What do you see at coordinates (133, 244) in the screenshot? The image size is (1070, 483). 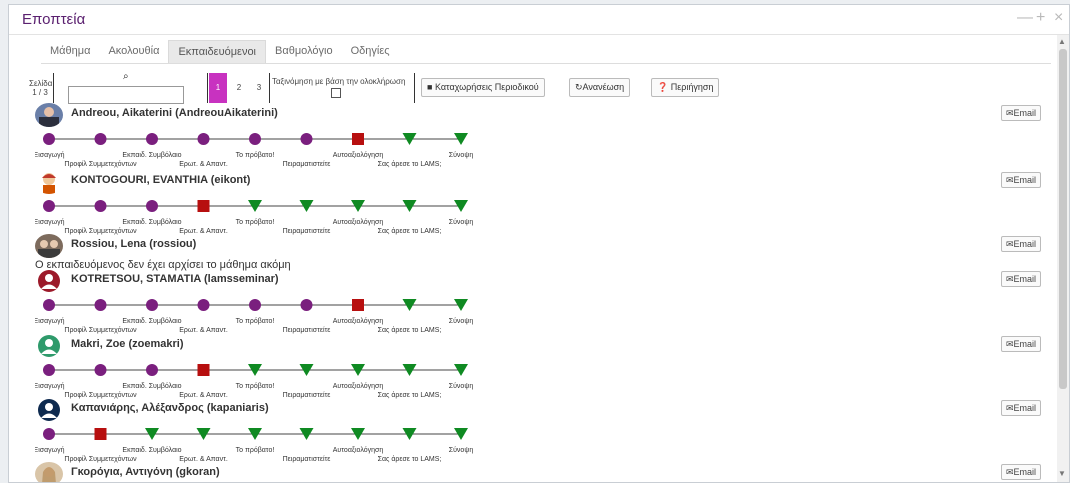 I see `learner-name: Rossiou, Lena (rossiou)` at bounding box center [133, 244].